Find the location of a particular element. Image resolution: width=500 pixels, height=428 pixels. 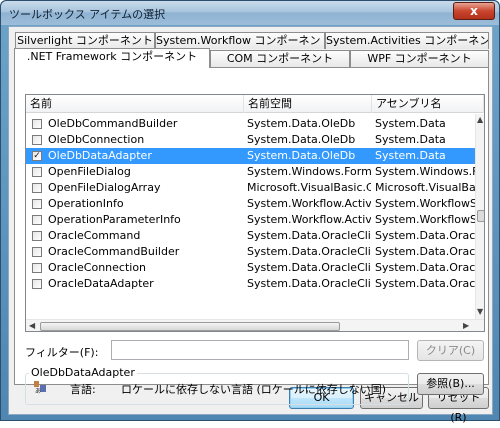

tab-system-workflow: System.Workflow コンポーネント is located at coordinates (240, 40).